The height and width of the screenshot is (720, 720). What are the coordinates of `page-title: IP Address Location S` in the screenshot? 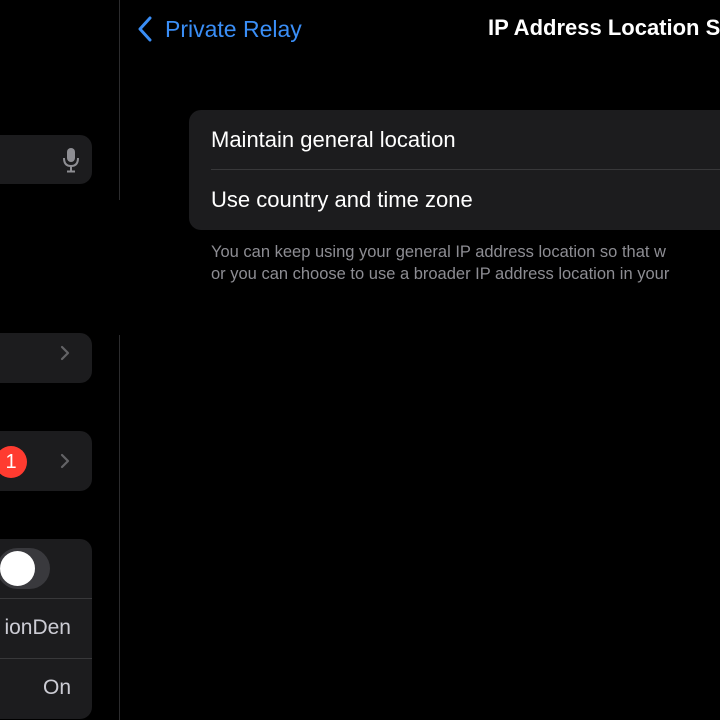 It's located at (604, 27).